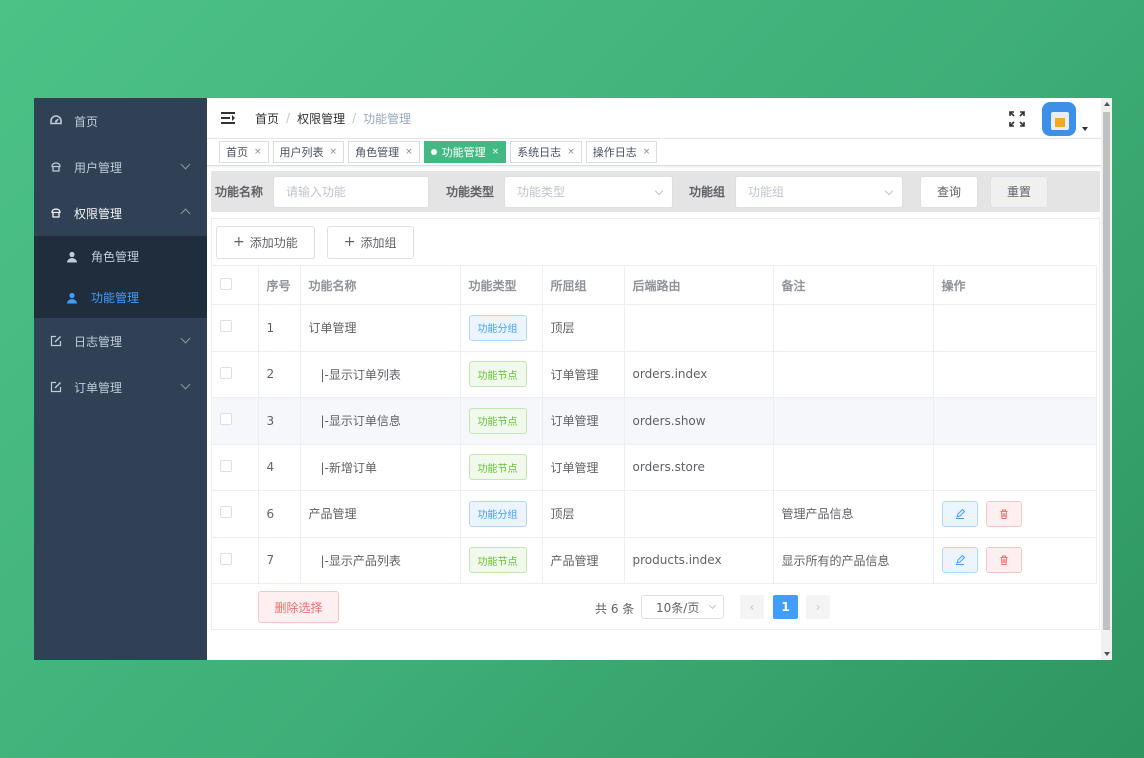  I want to click on breadcrumb-item-current: 功能管理, so click(387, 118).